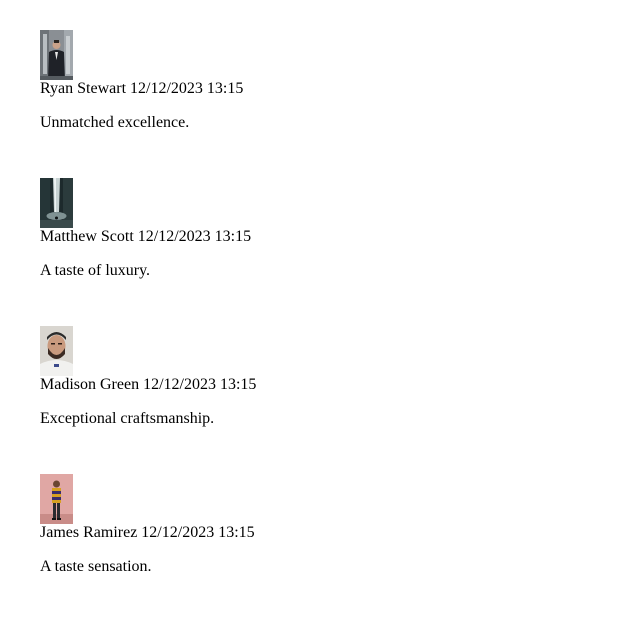 The image size is (621, 622). What do you see at coordinates (330, 237) in the screenshot?
I see `comment-meta: Matthew Scott 12/12/2023 13:15` at bounding box center [330, 237].